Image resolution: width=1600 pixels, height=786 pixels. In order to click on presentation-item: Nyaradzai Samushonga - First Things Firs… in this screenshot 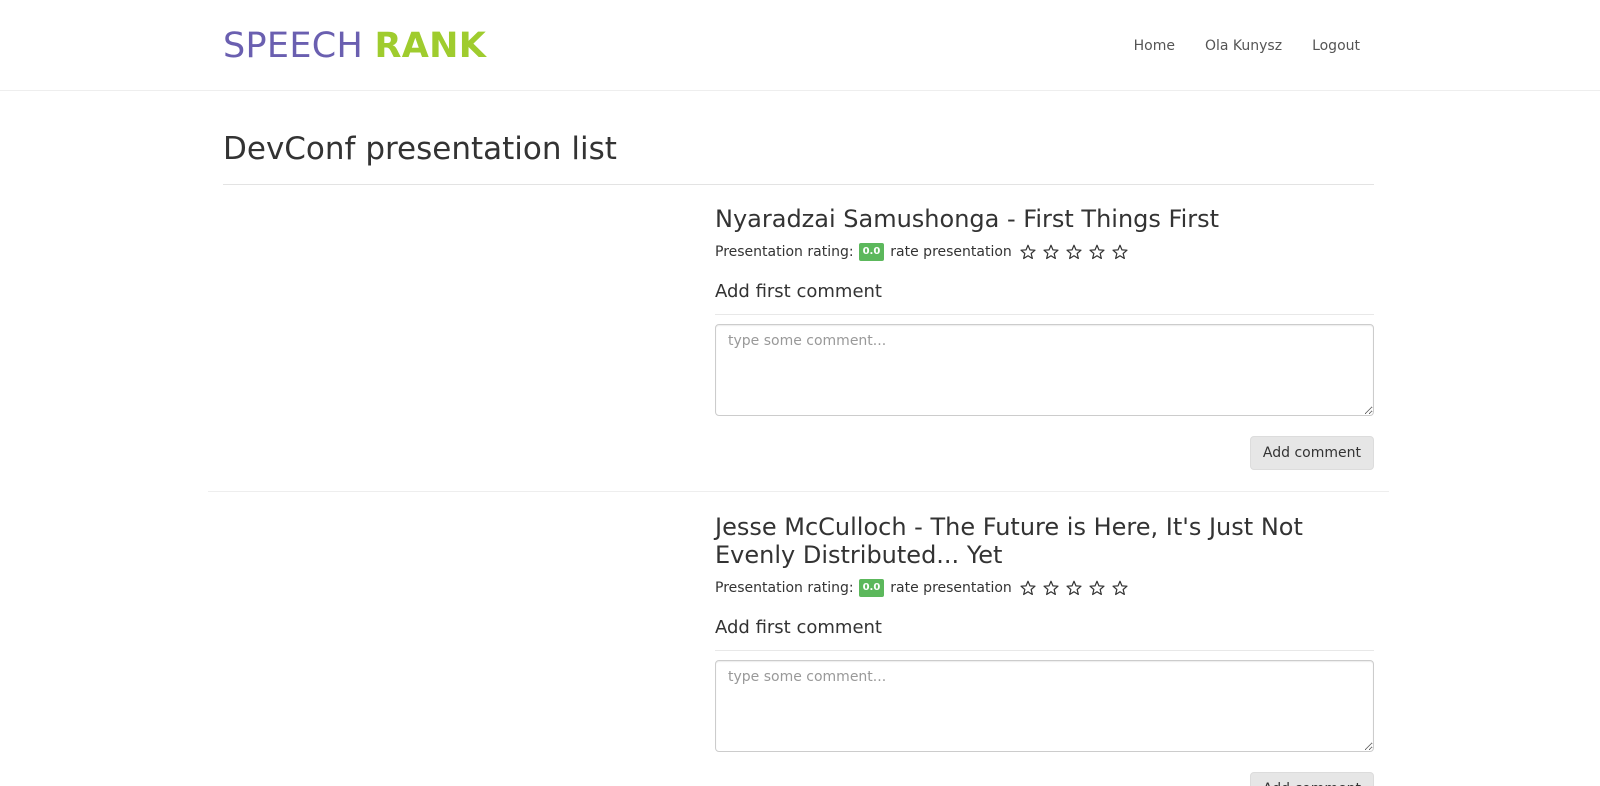, I will do `click(1044, 337)`.